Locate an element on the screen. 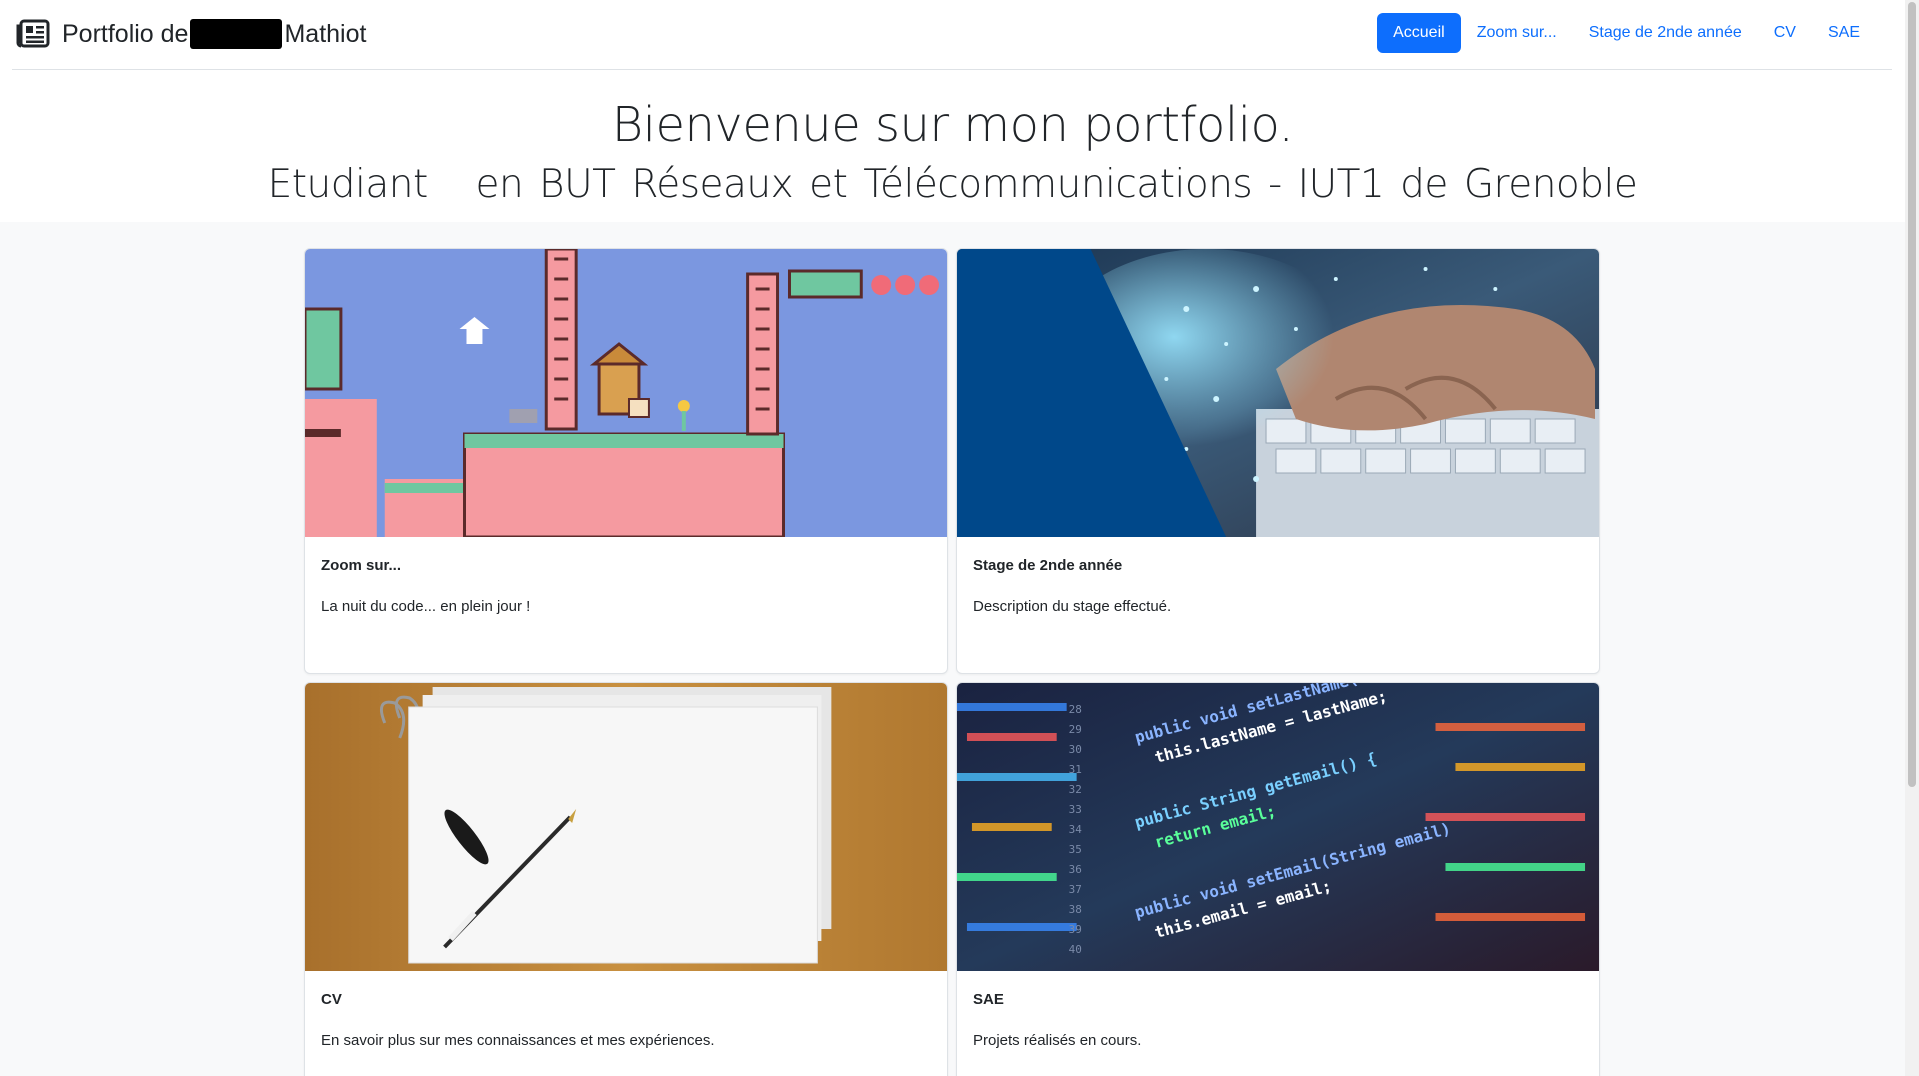 The height and width of the screenshot is (1076, 1919). paper-pen-image is located at coordinates (626, 827).